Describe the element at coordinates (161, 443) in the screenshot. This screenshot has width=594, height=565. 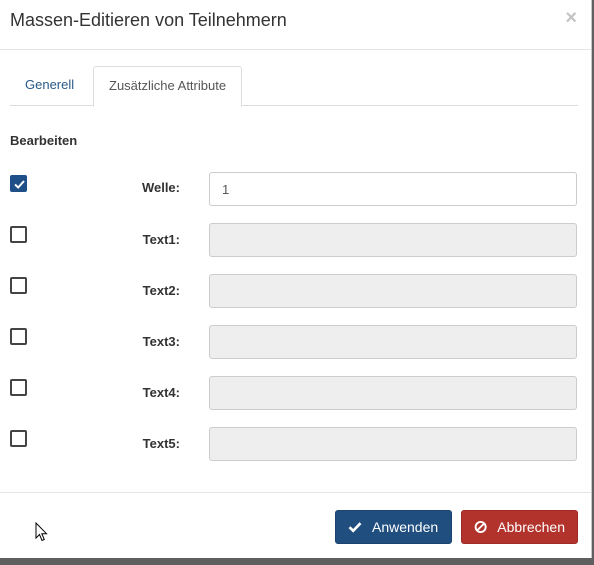
I see `field-label-text5: Text5:` at that location.